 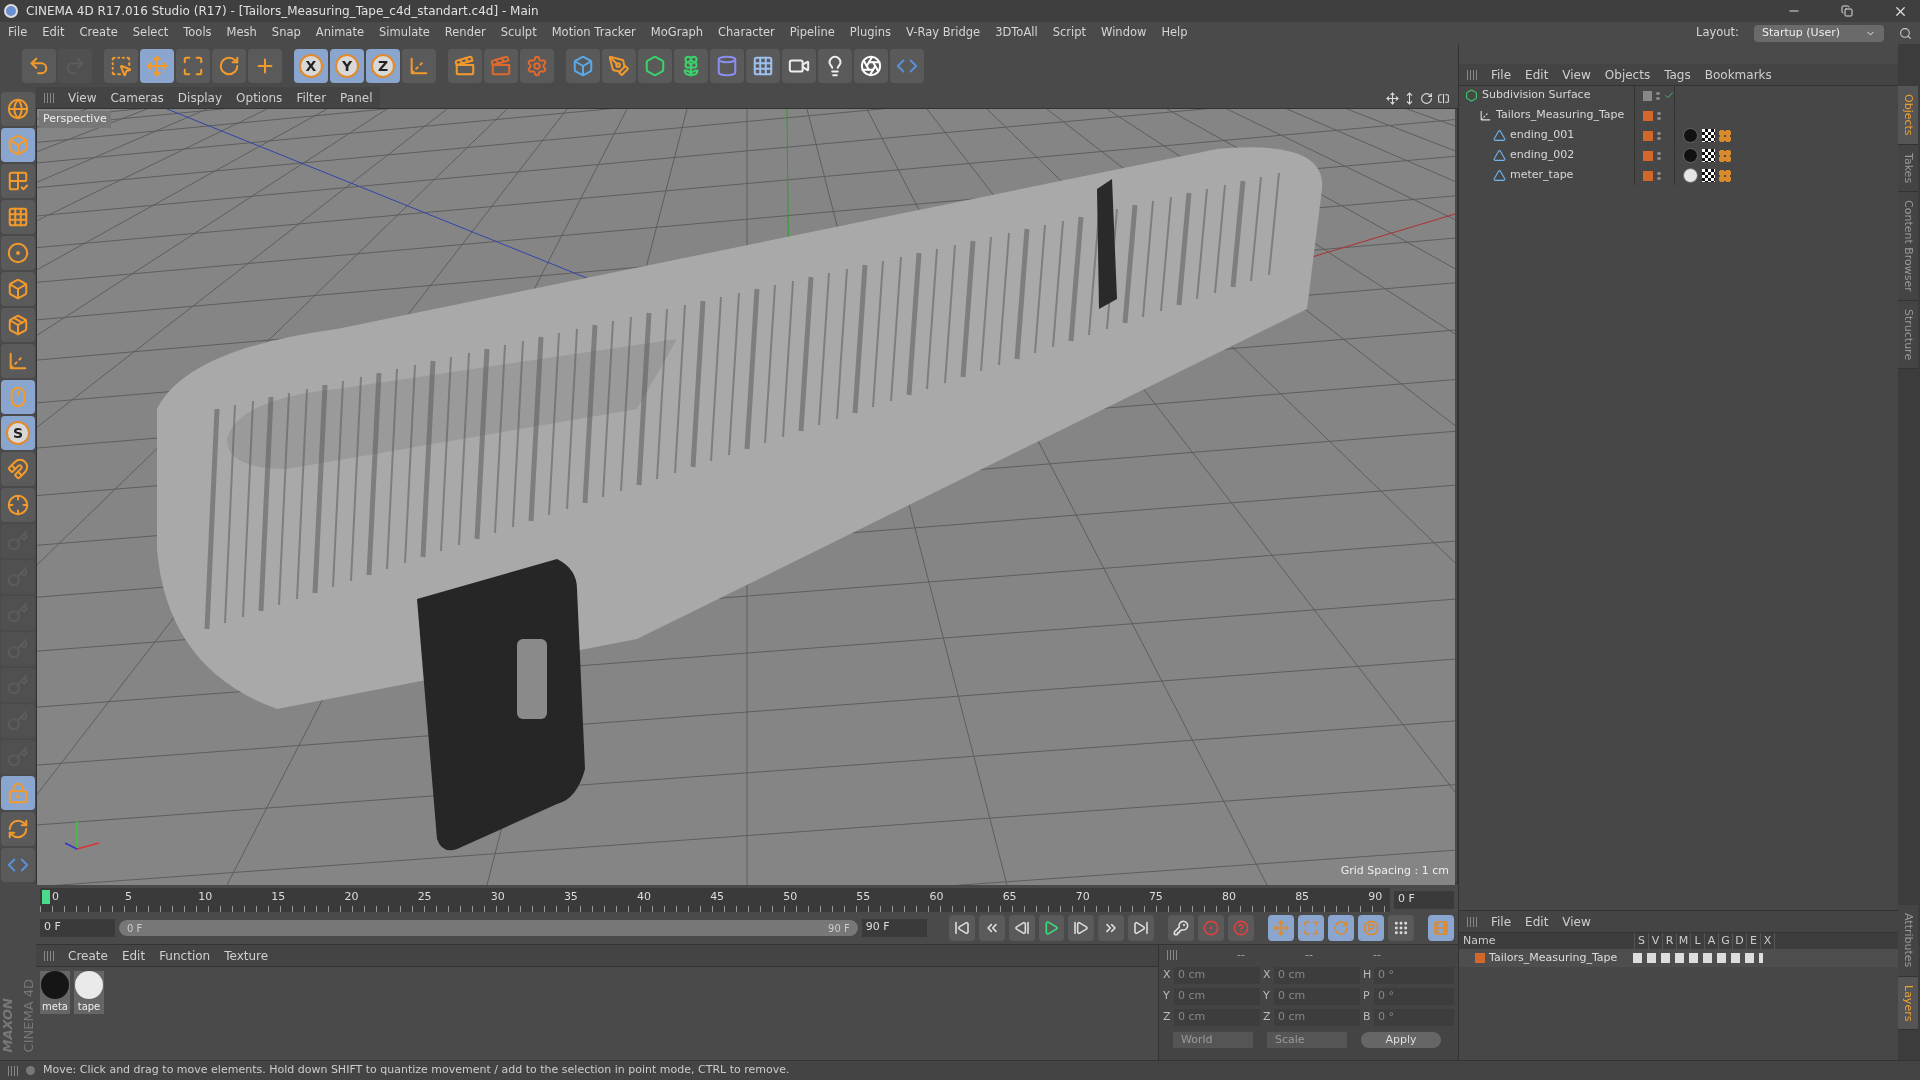 What do you see at coordinates (98, 33) in the screenshot?
I see `menu-item: Create` at bounding box center [98, 33].